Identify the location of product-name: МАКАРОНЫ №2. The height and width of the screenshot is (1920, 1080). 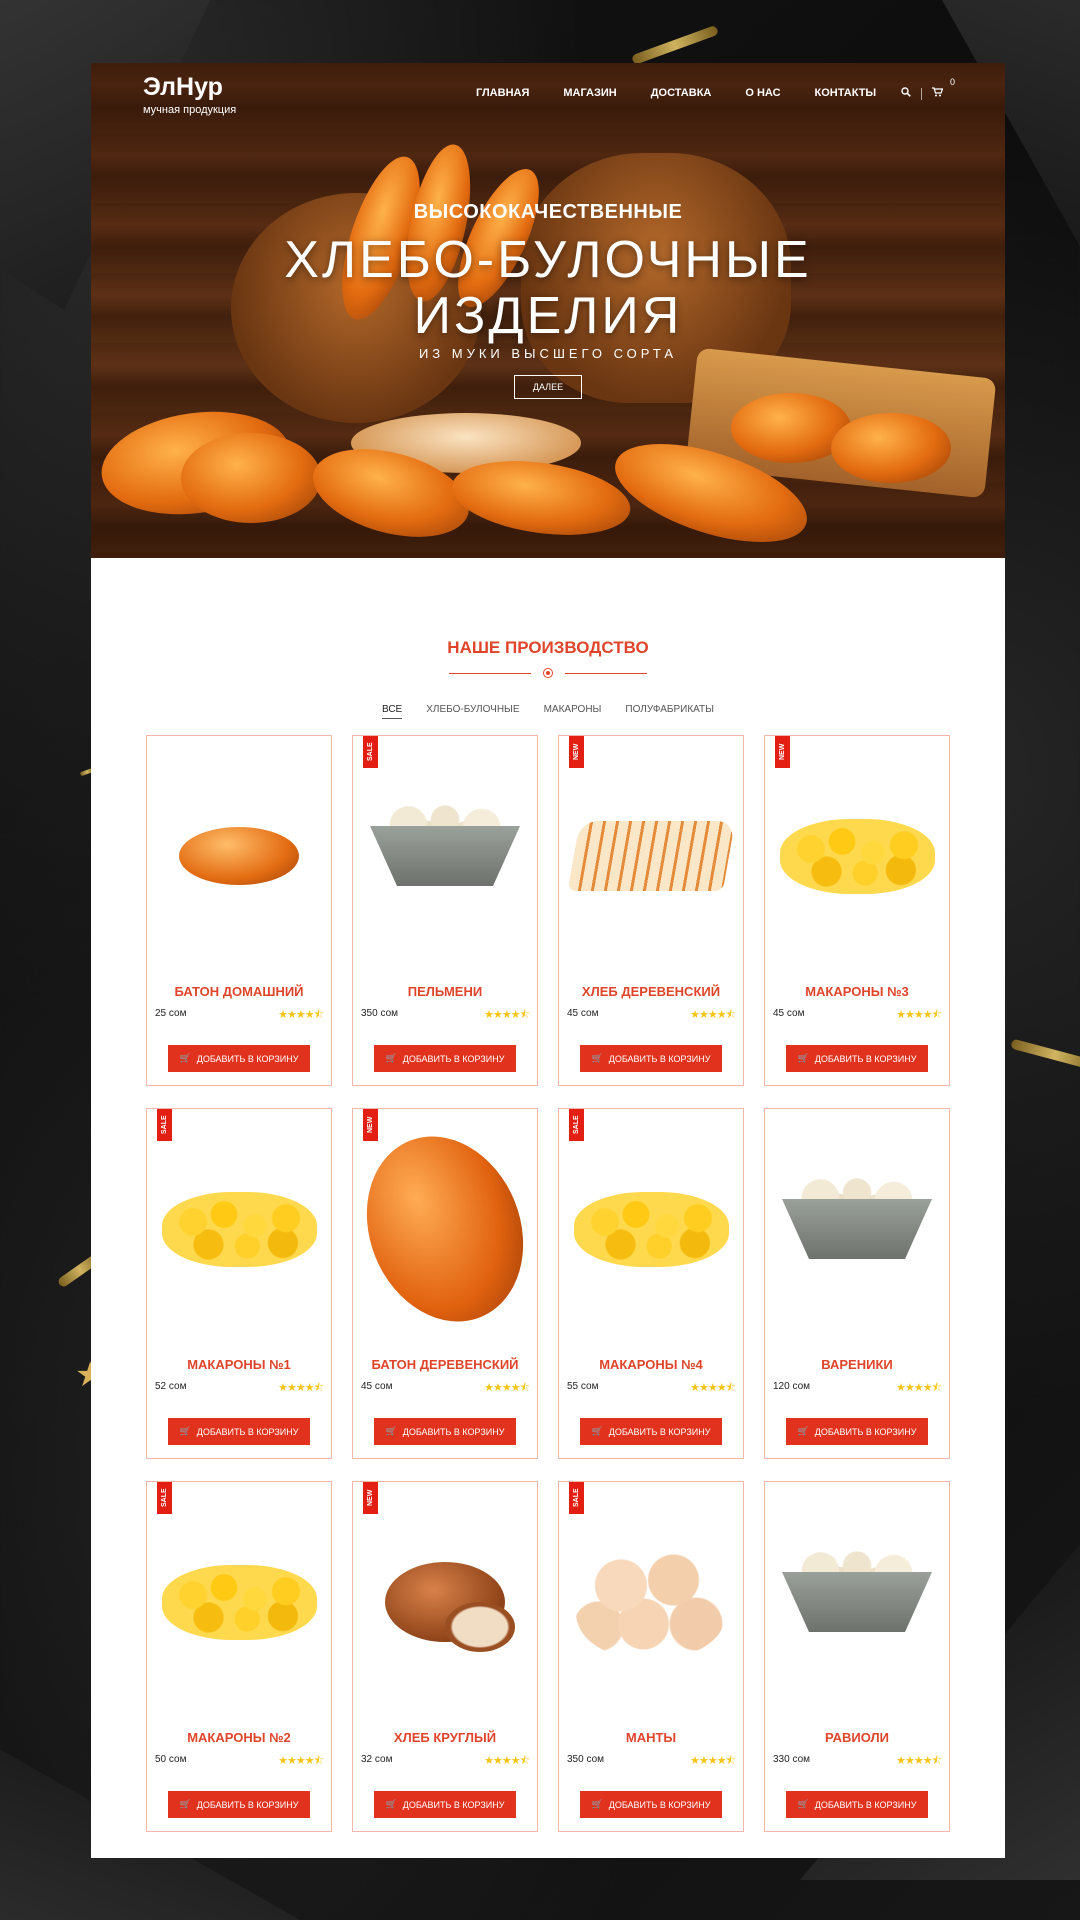
(239, 1737).